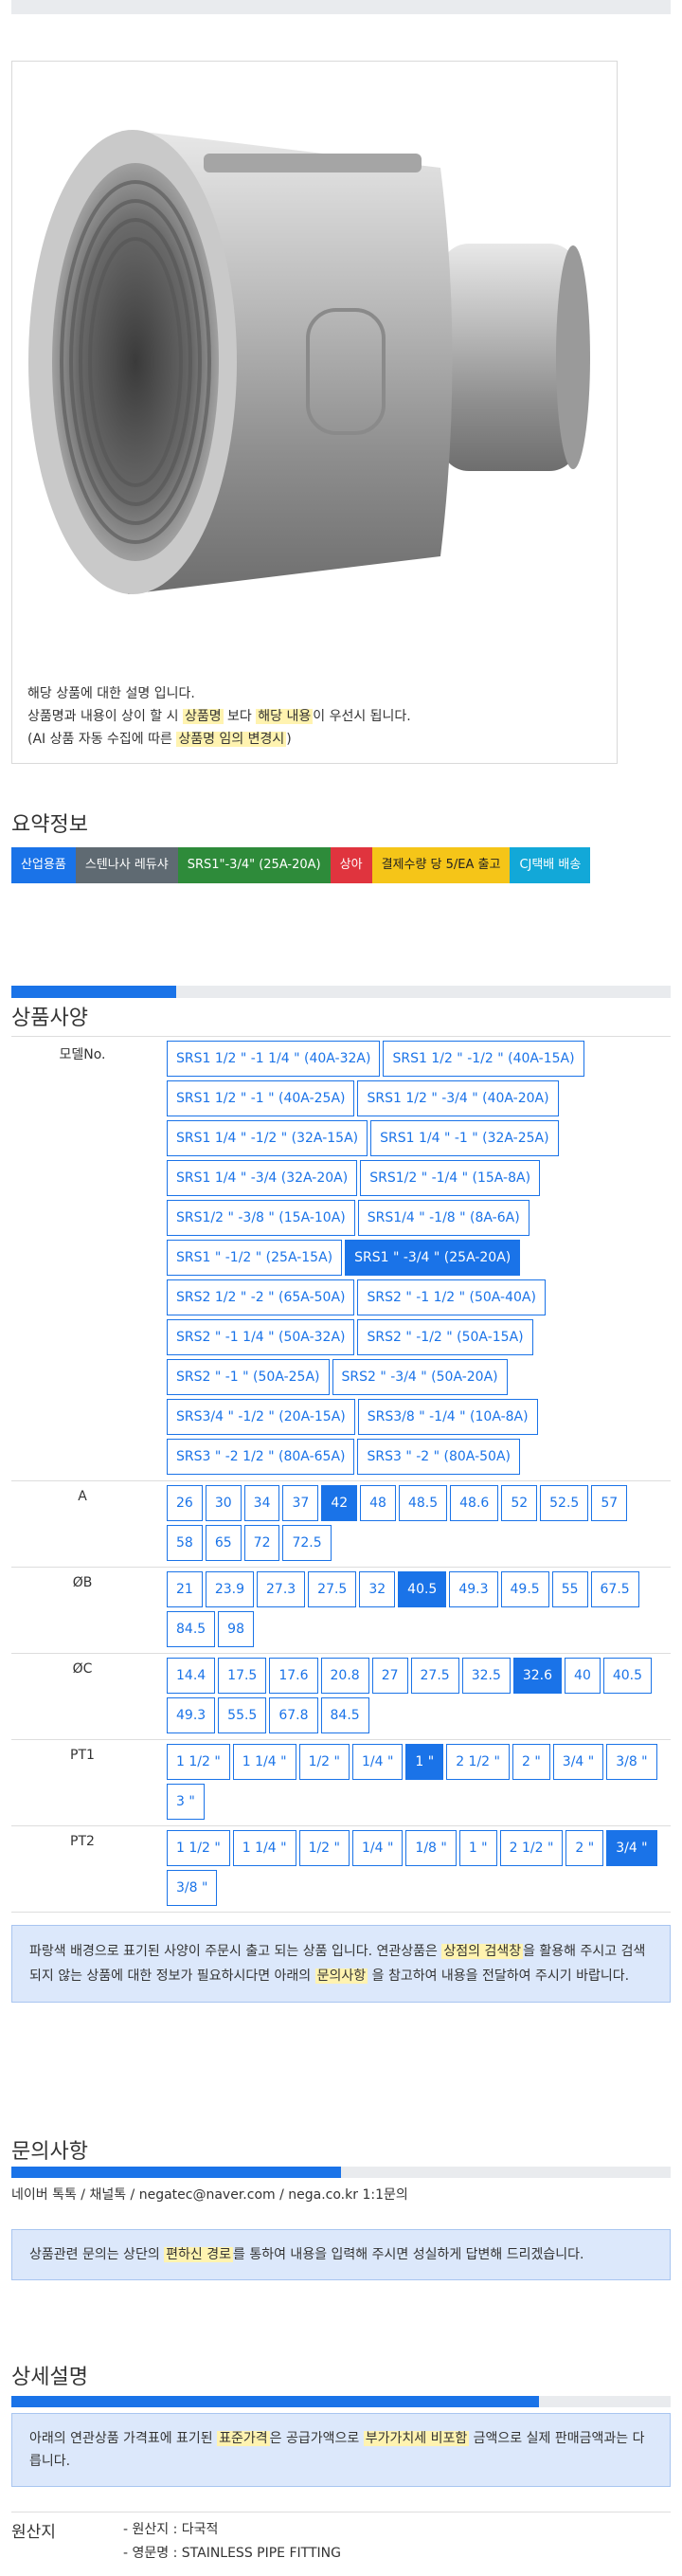 This screenshot has height=2576, width=682. What do you see at coordinates (377, 1589) in the screenshot?
I see `spec-option: 32` at bounding box center [377, 1589].